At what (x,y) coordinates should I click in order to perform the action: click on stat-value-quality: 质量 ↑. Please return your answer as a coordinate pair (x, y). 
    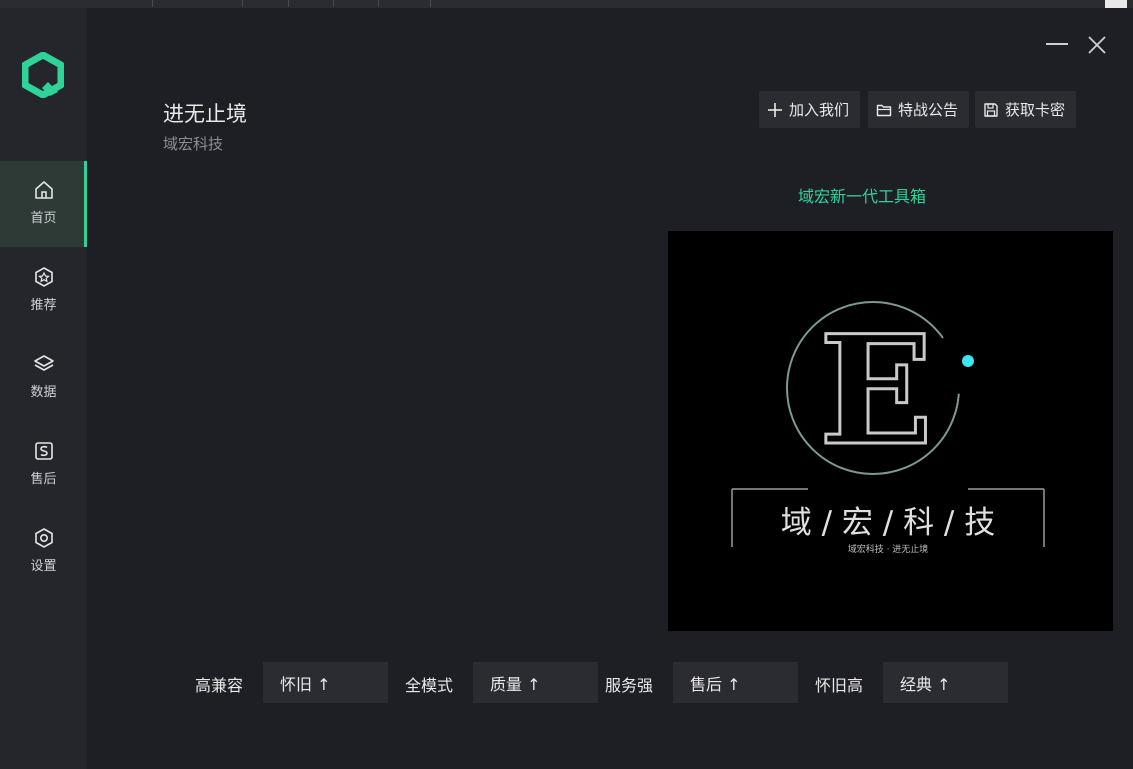
    Looking at the image, I should click on (535, 682).